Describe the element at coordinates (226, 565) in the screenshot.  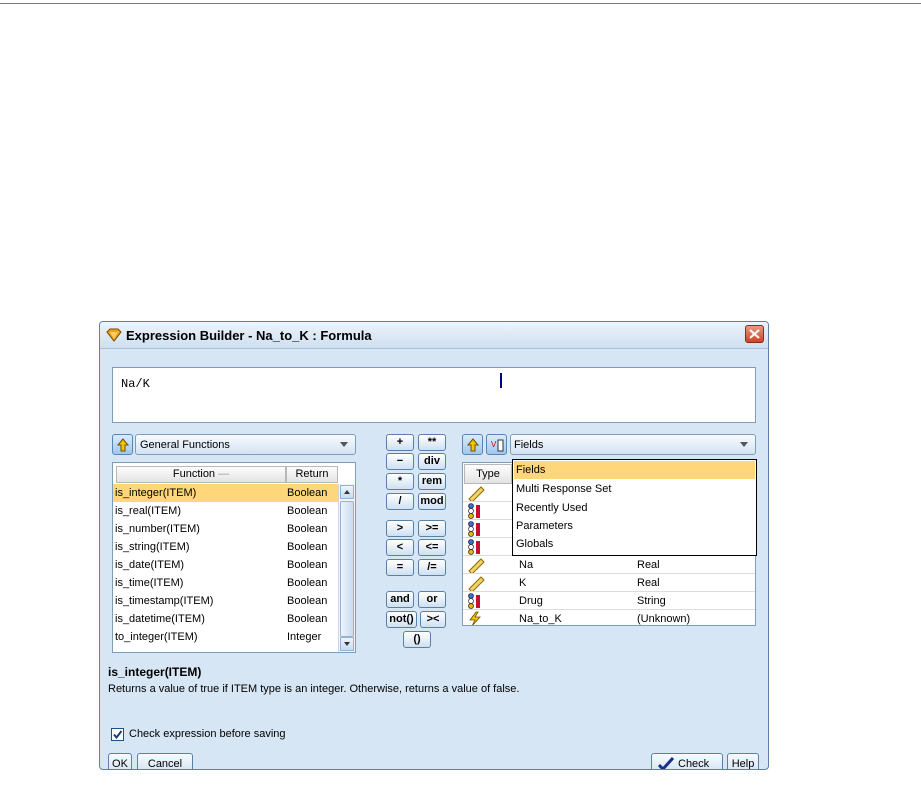
I see `function-row: is_date(ITEM) Boolean` at that location.